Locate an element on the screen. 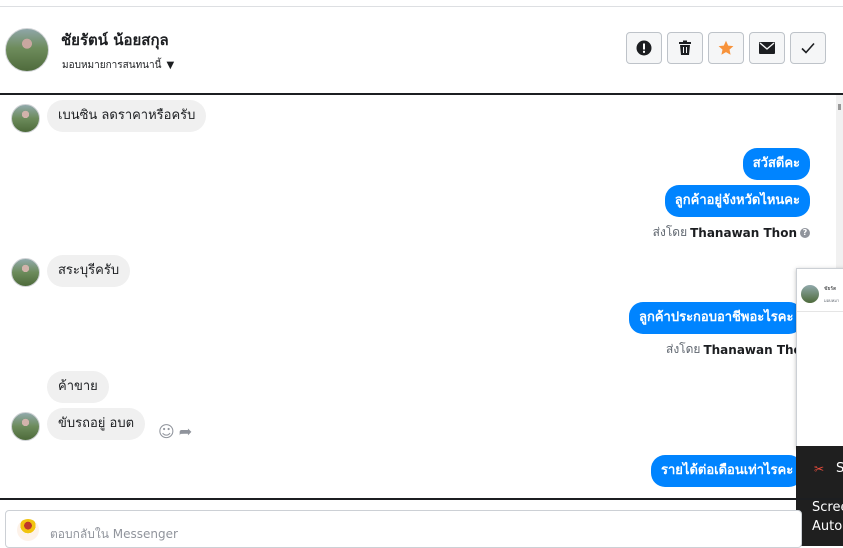 This screenshot has height=548, width=843. reply-icon: ➦ is located at coordinates (185, 431).